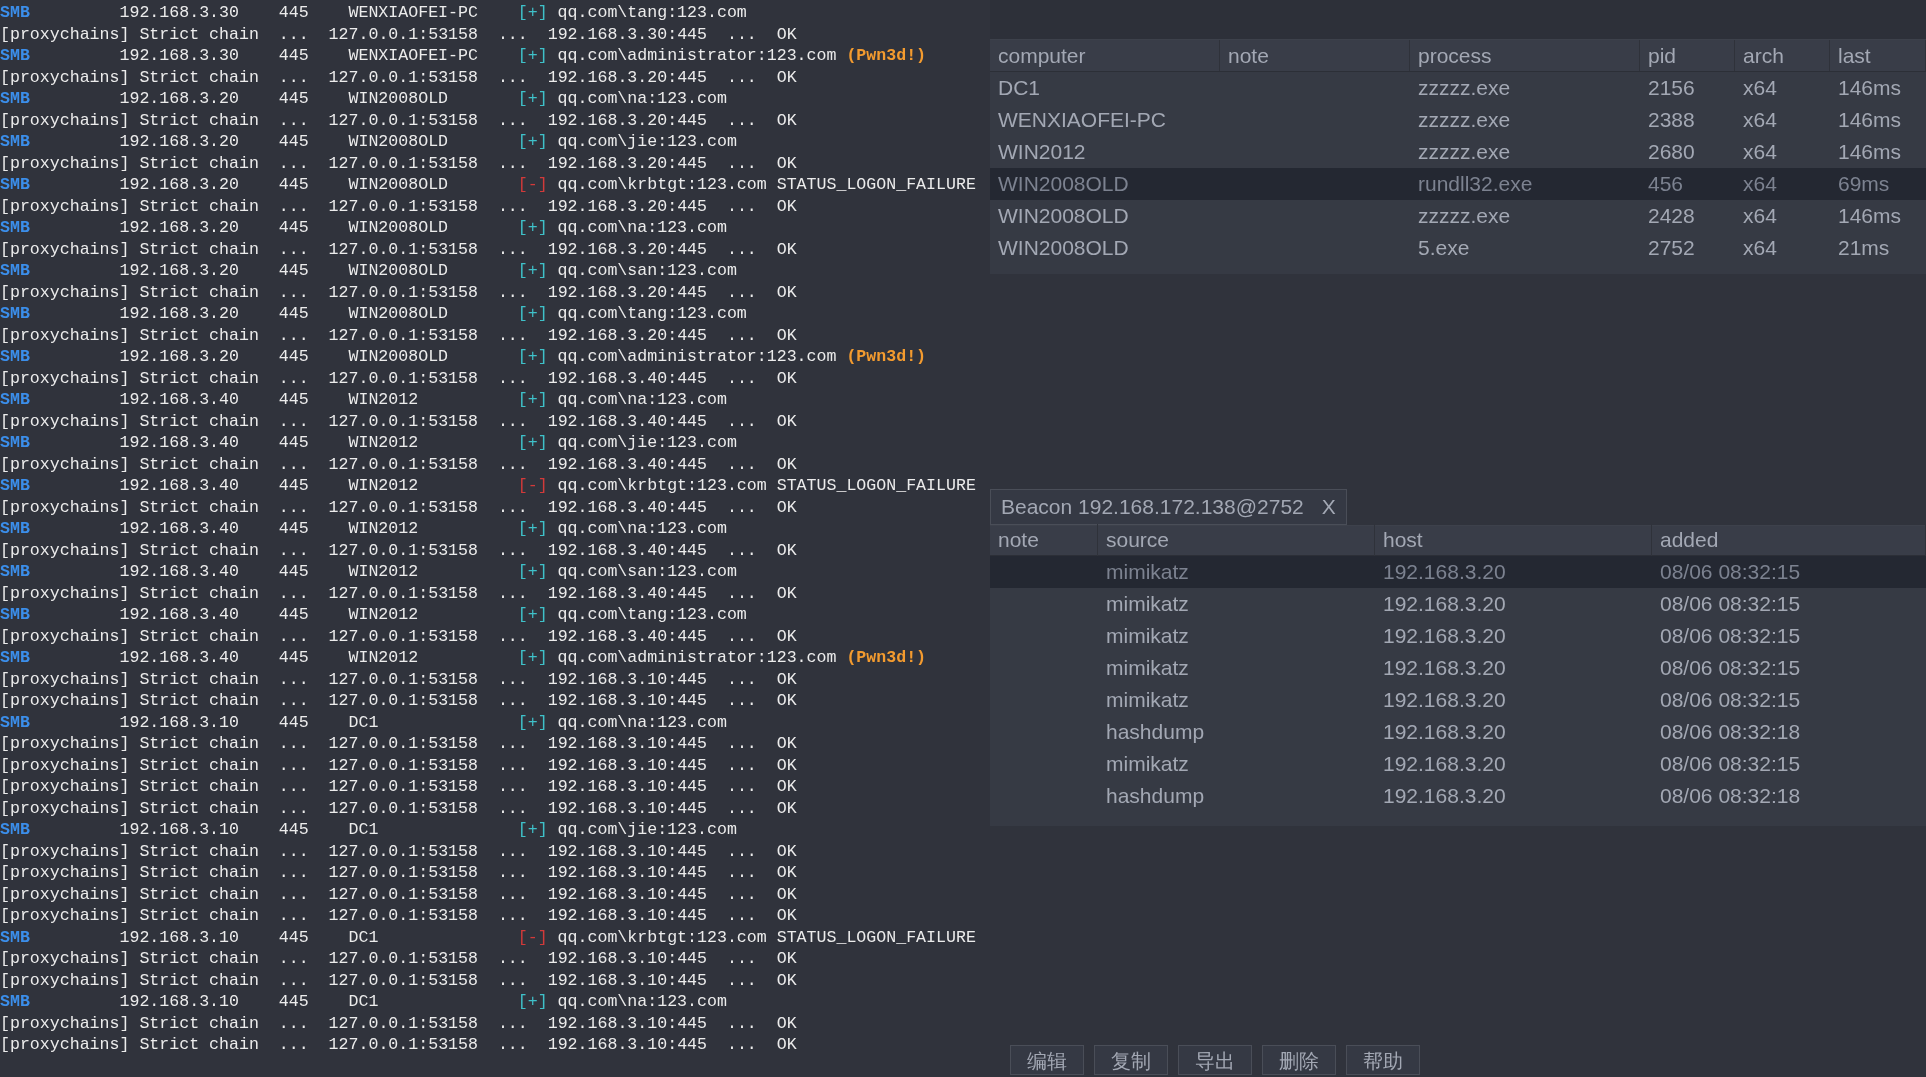  I want to click on table-cell: rundll32.exe, so click(1475, 184).